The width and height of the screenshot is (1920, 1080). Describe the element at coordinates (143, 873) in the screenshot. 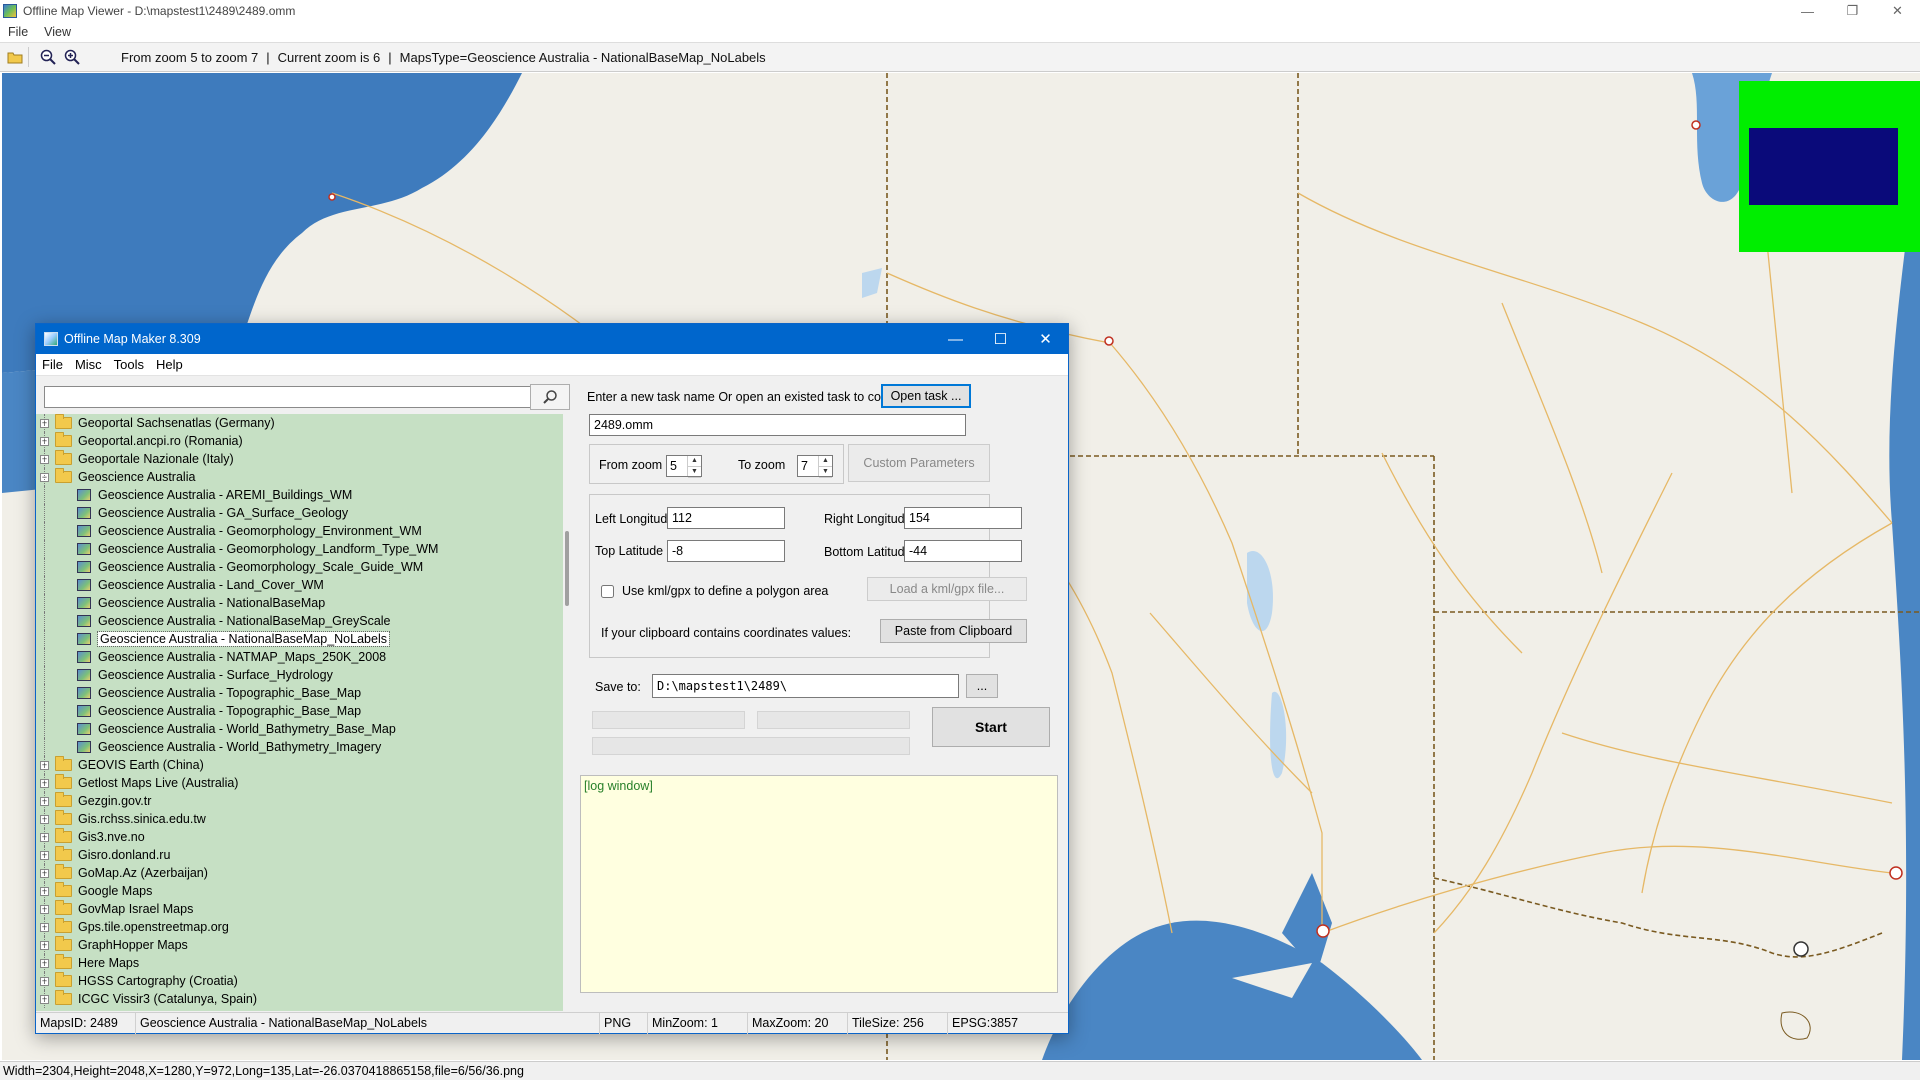

I see `tree-item-label: GoMap.Az (Azerbaijan)` at that location.